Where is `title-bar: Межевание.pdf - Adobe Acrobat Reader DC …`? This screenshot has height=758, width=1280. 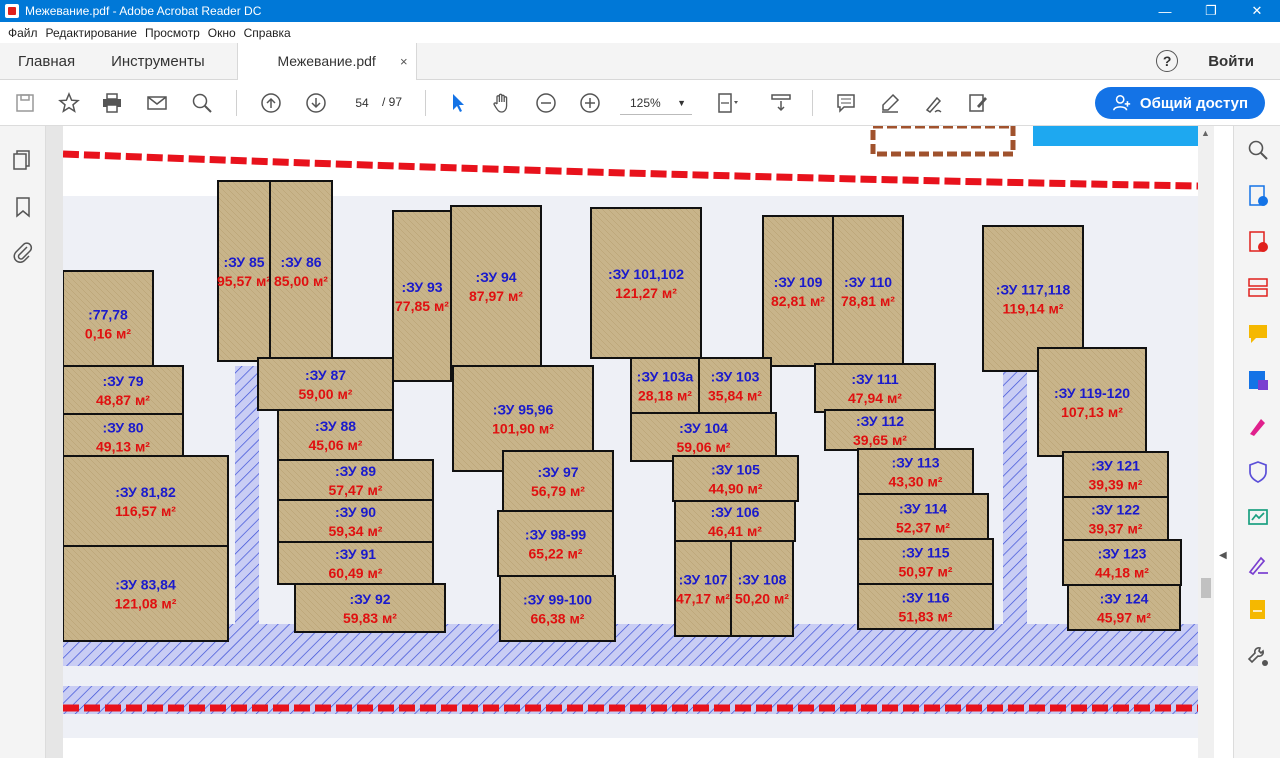
title-bar: Межевание.pdf - Adobe Acrobat Reader DC … is located at coordinates (640, 11).